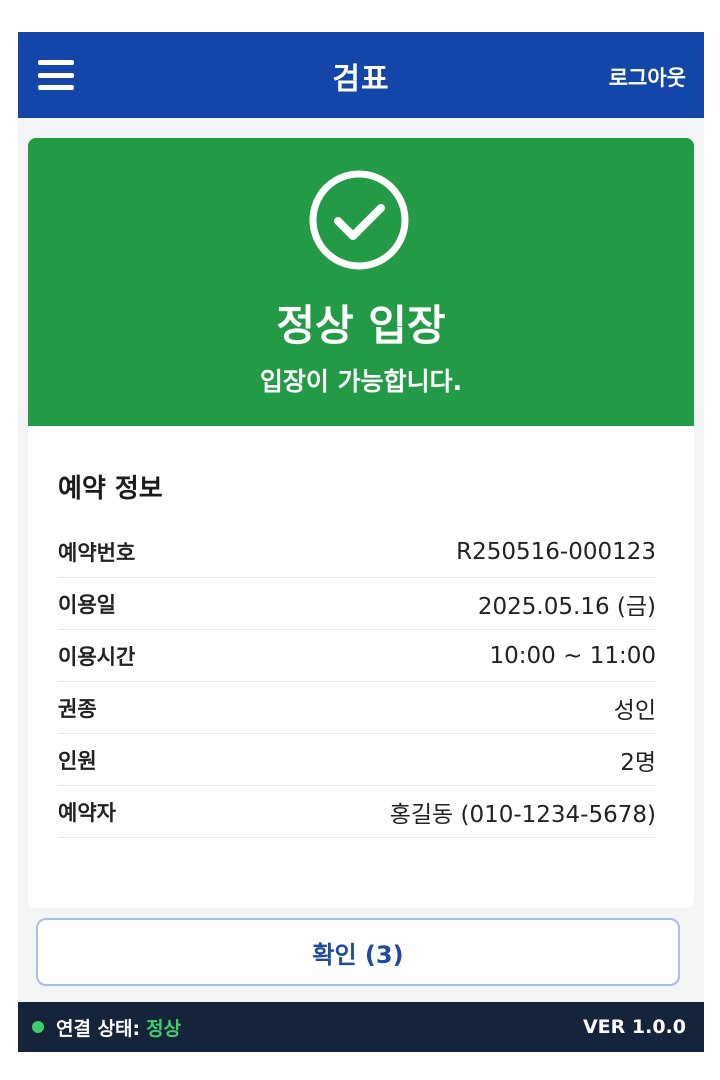 This screenshot has height=1080, width=720. Describe the element at coordinates (361, 325) in the screenshot. I see `status-title: 정상 입장` at that location.